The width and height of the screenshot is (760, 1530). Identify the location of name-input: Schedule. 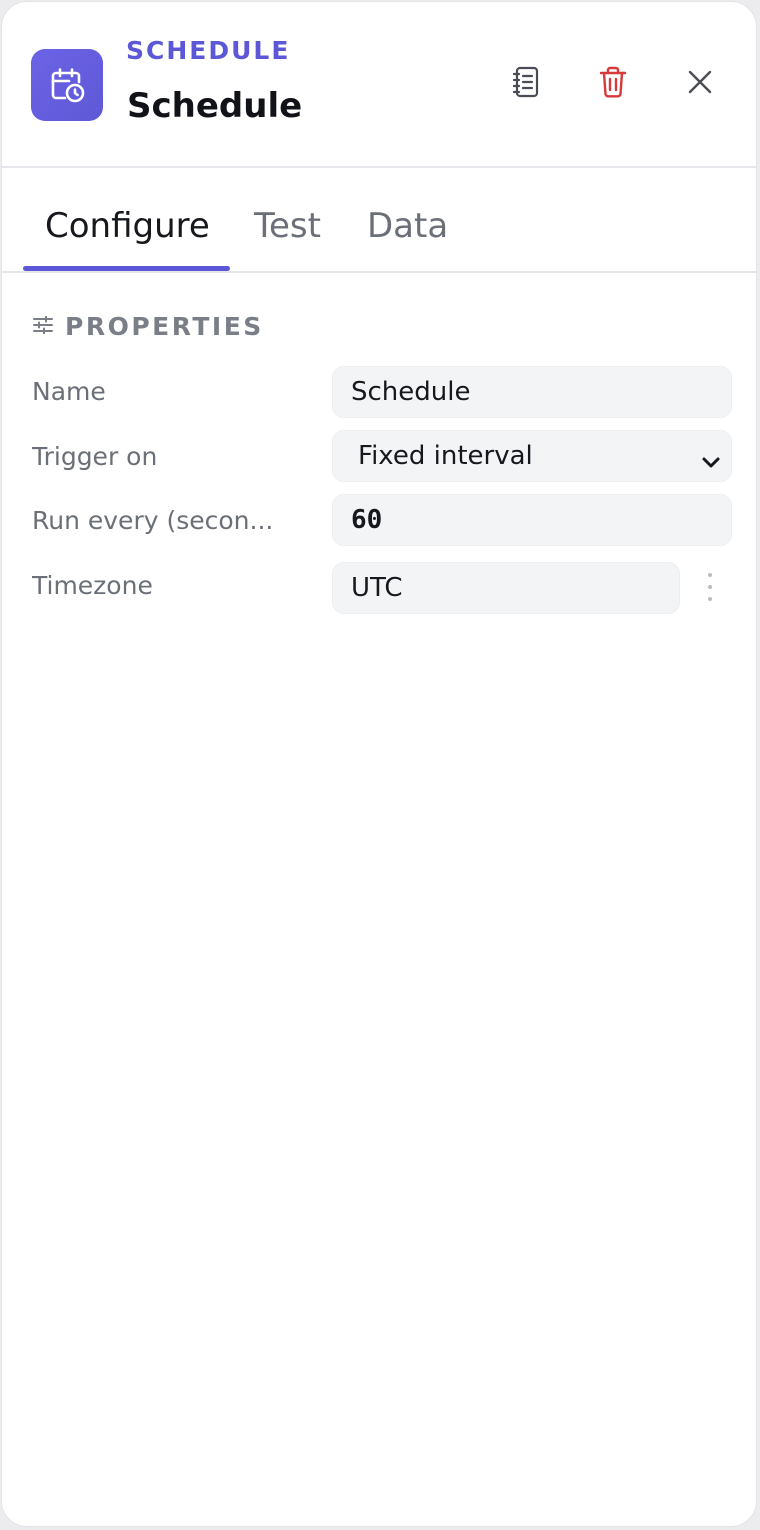
(532, 392).